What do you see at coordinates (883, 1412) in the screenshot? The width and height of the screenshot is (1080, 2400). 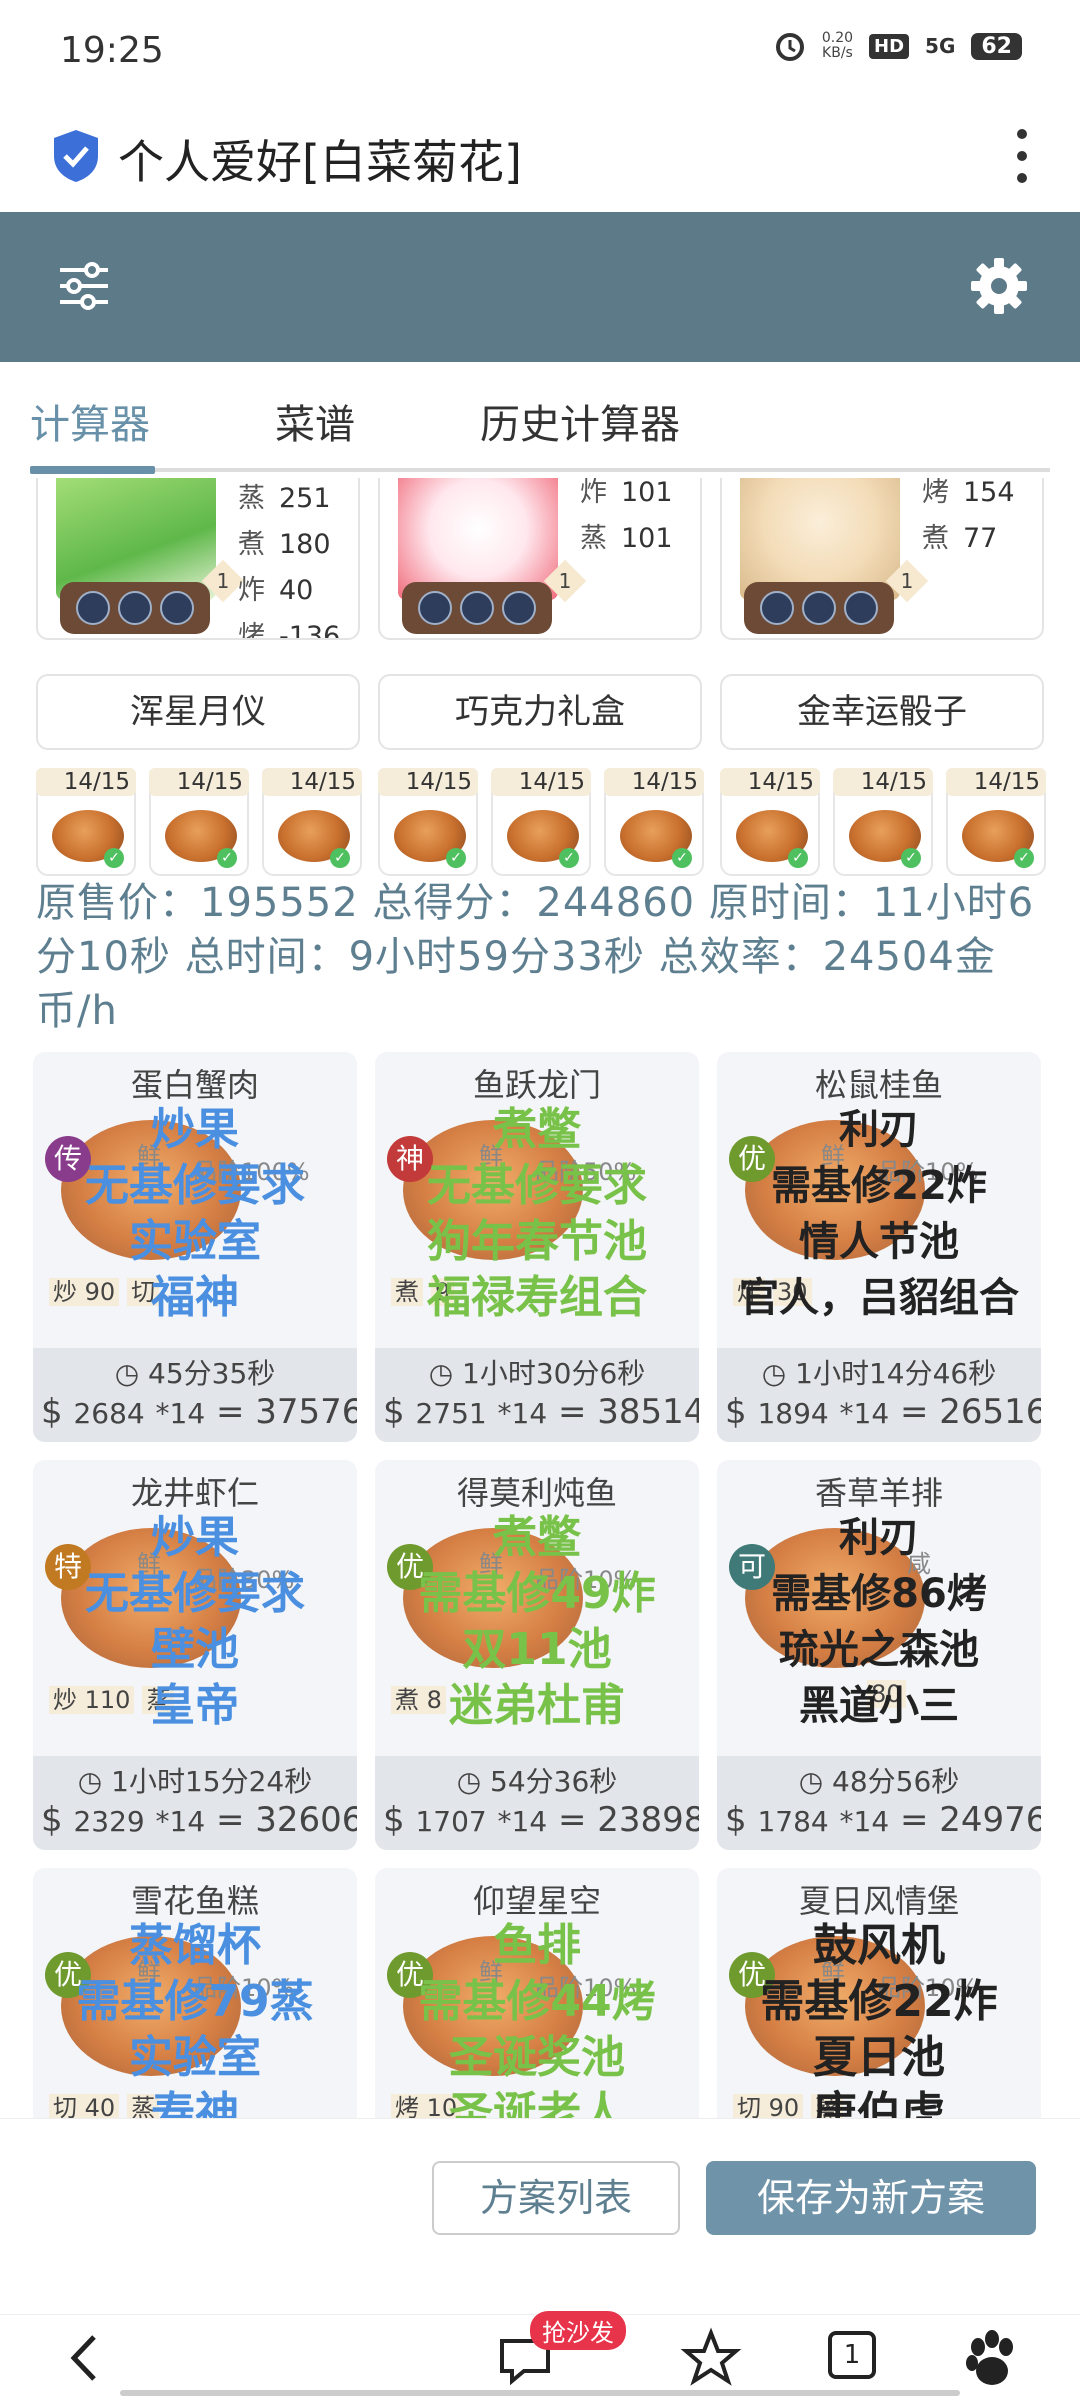 I see `dish-price: $ 1894 *14 = 26516` at bounding box center [883, 1412].